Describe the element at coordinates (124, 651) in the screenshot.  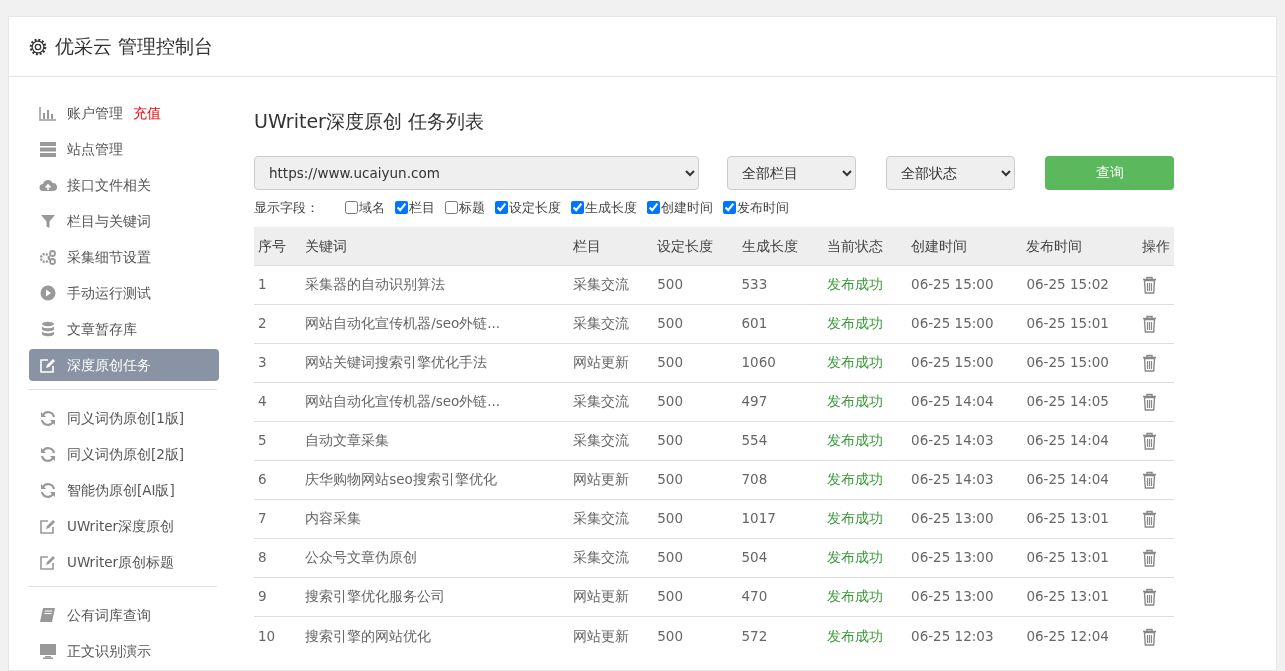
I see `sidebar-item: 正文识别演示` at that location.